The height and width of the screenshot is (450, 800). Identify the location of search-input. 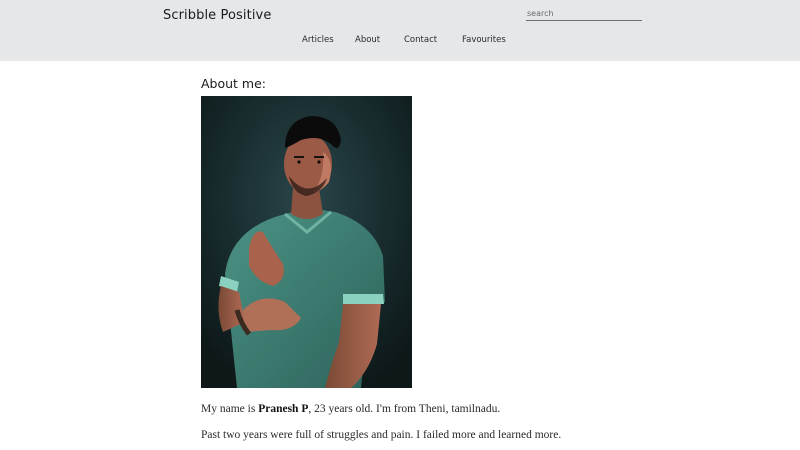
(584, 14).